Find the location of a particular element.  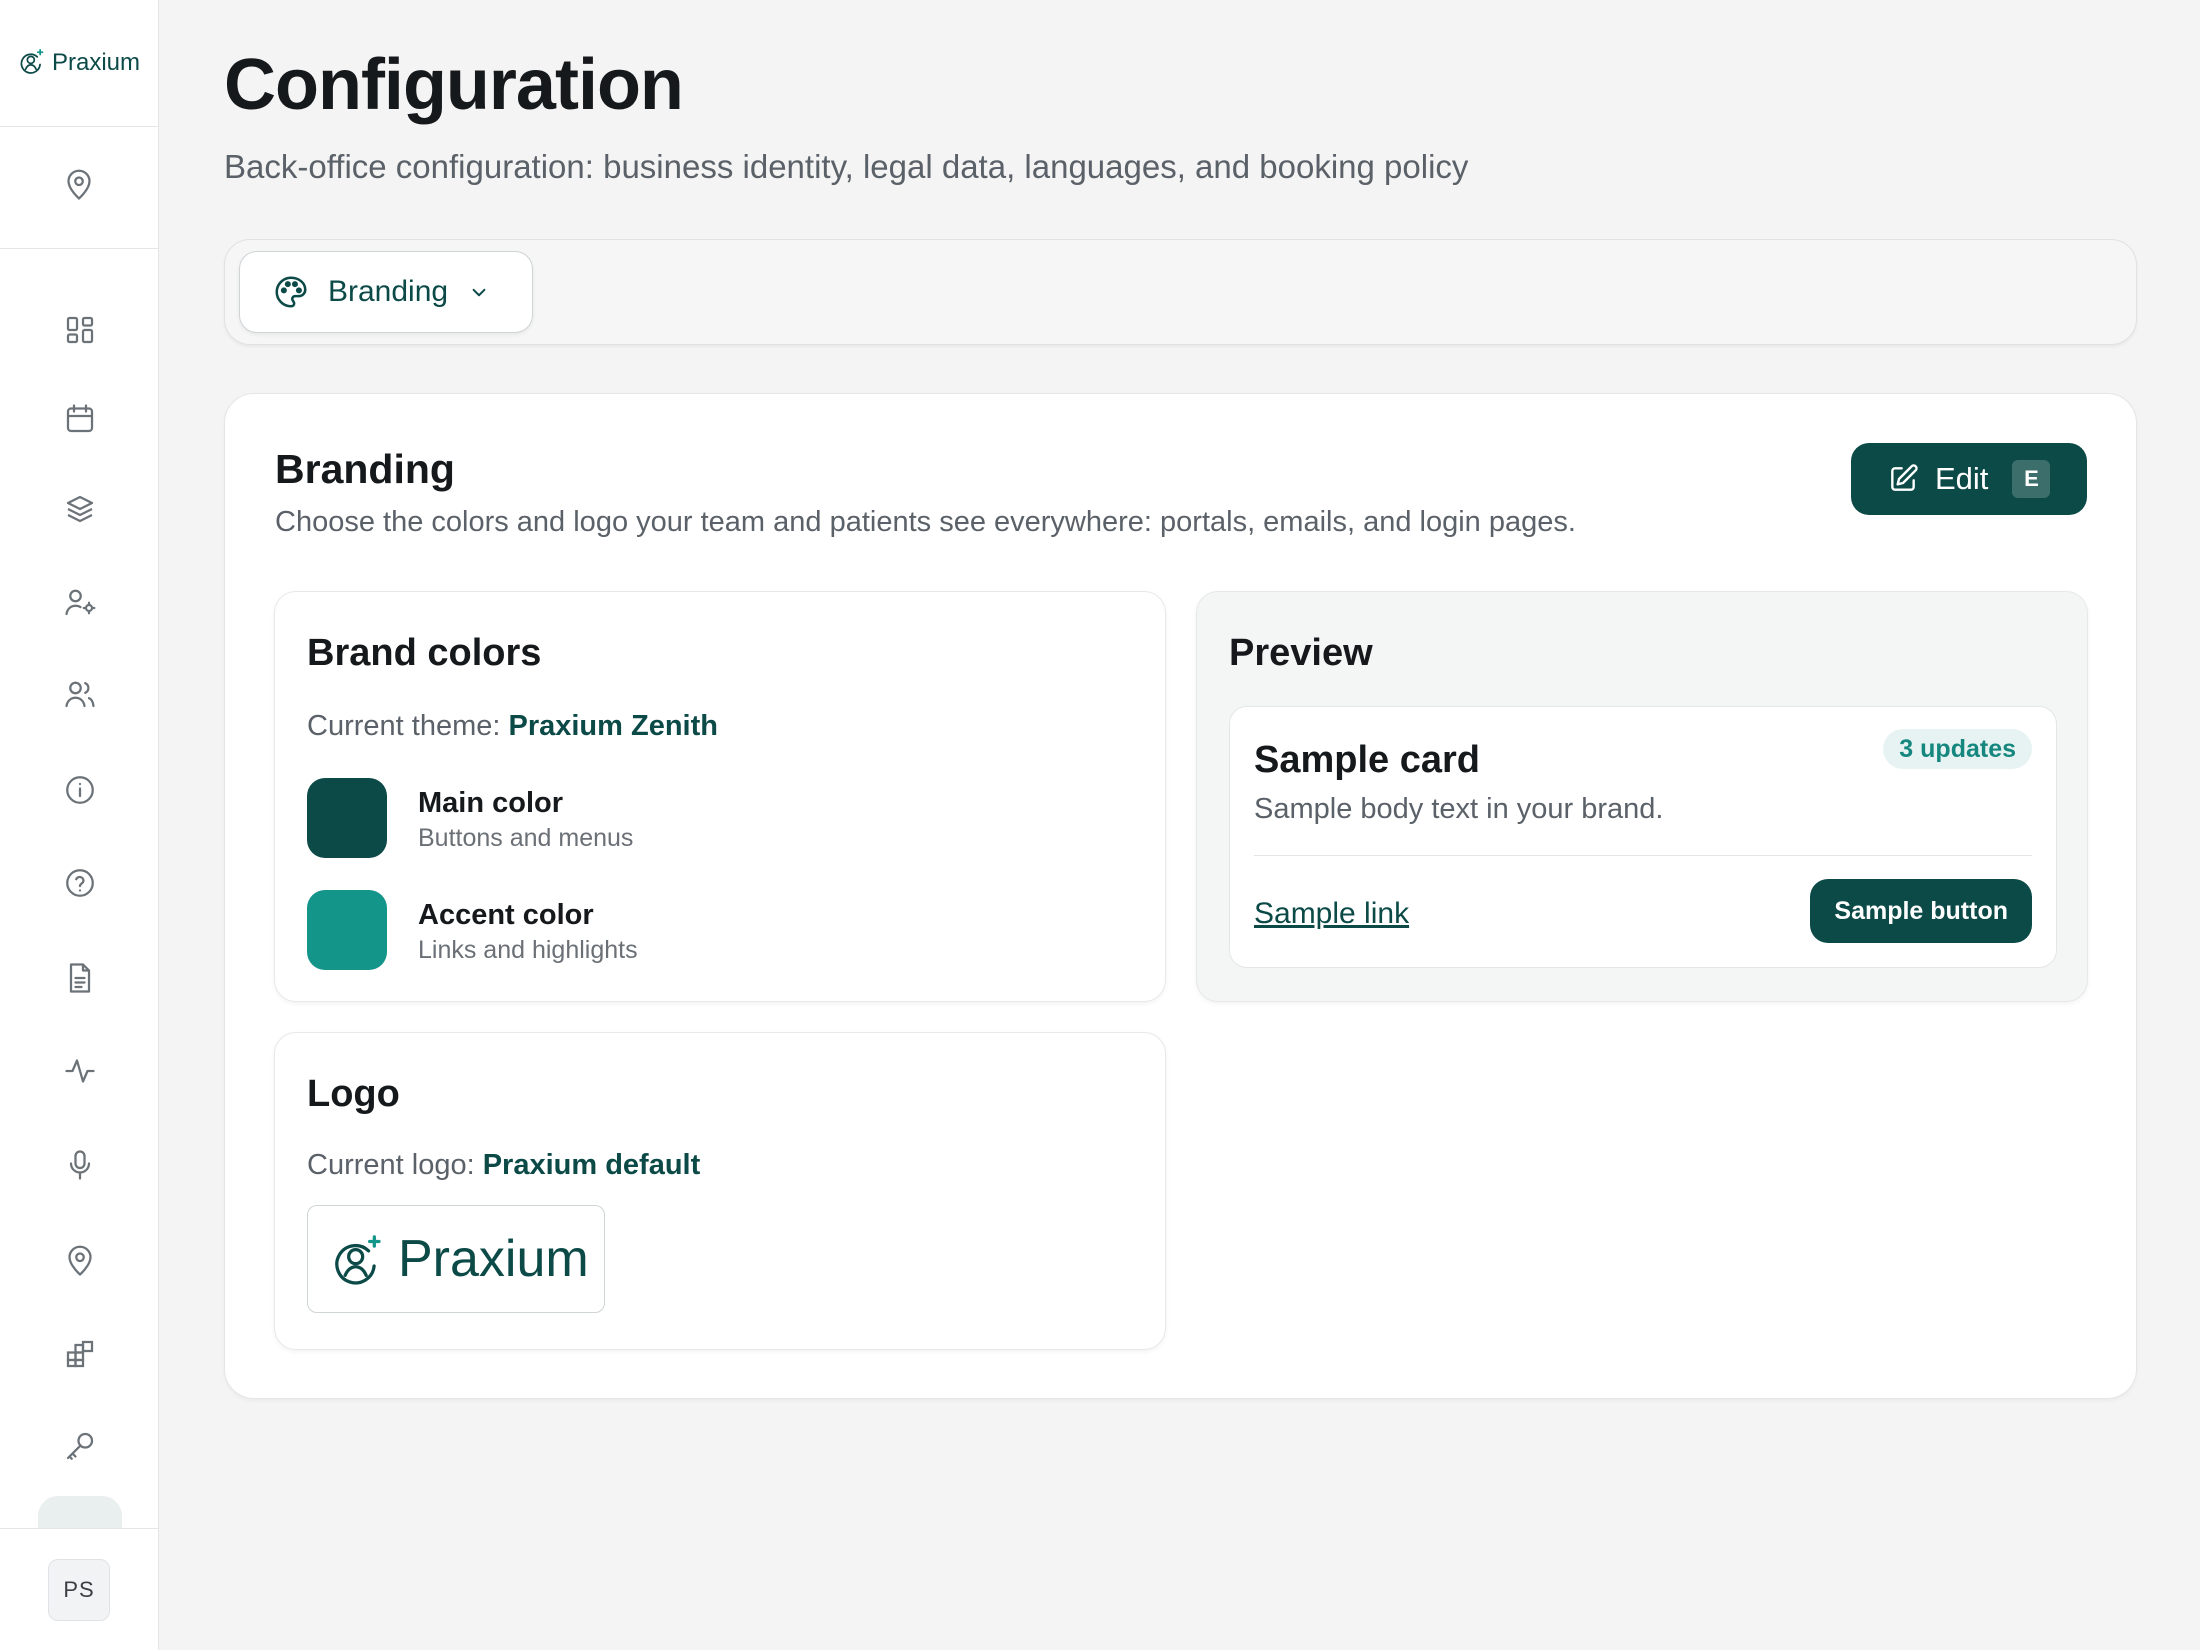

document-icon is located at coordinates (80, 978).